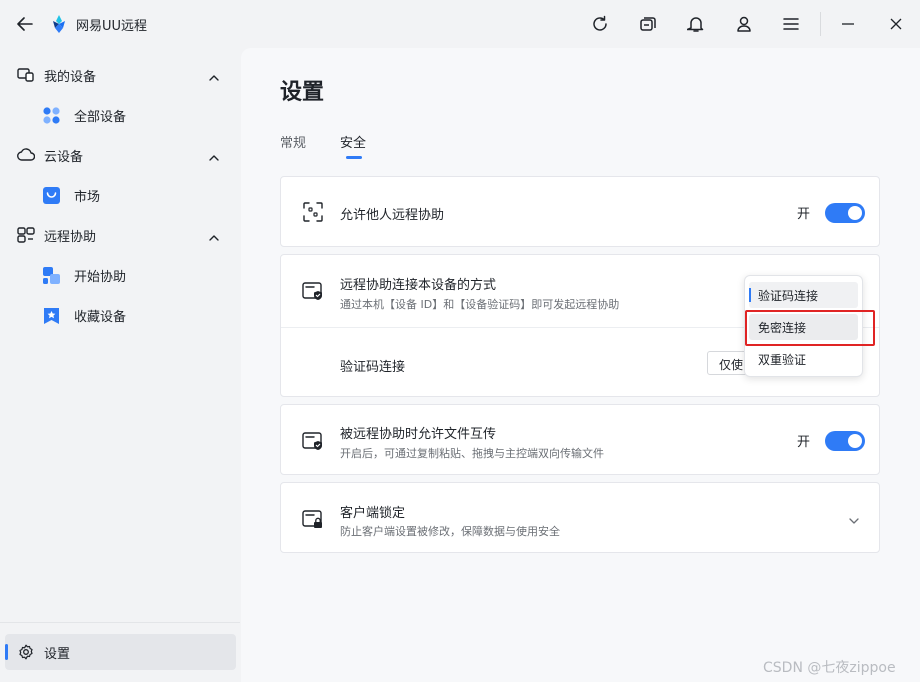 This screenshot has height=682, width=920. I want to click on client-lock-subtitle: 防止客户端设置被修改，保障数据与使用安全, so click(450, 531).